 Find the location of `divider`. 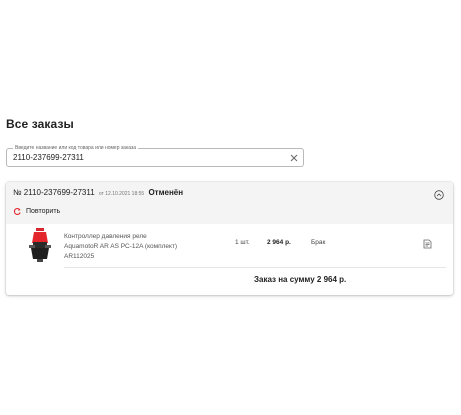

divider is located at coordinates (255, 267).